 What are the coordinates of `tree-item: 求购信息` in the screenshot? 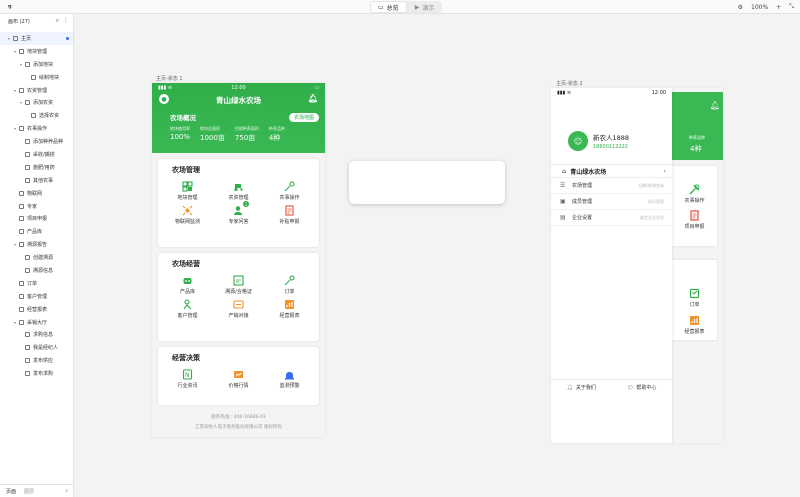 It's located at (36, 334).